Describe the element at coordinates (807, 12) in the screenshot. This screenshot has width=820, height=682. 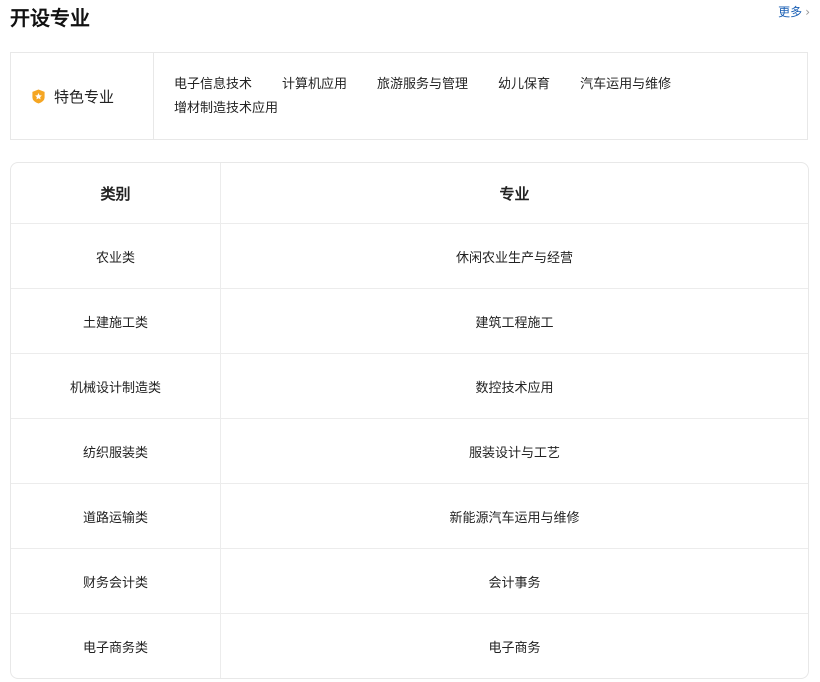
I see `chevron-right-icon: ›` at that location.